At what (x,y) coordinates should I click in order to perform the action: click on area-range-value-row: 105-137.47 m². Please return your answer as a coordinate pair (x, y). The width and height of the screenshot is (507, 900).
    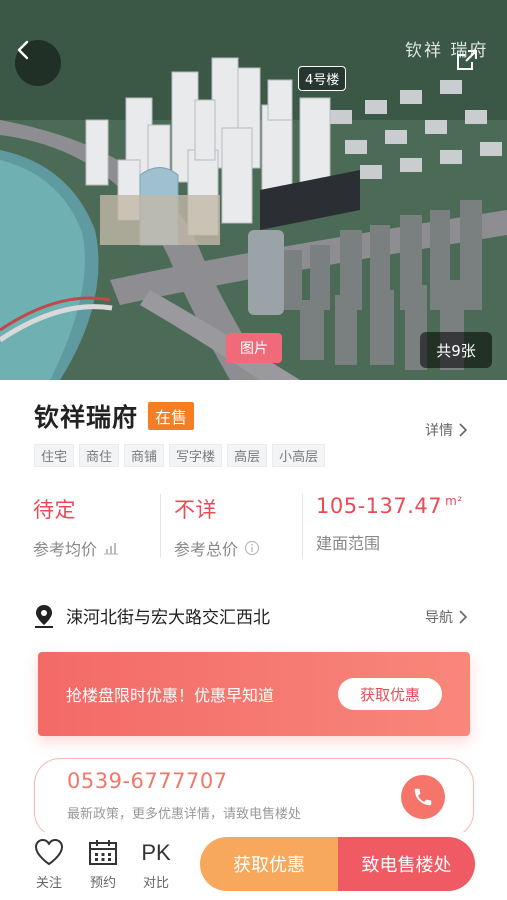
    Looking at the image, I should click on (399, 506).